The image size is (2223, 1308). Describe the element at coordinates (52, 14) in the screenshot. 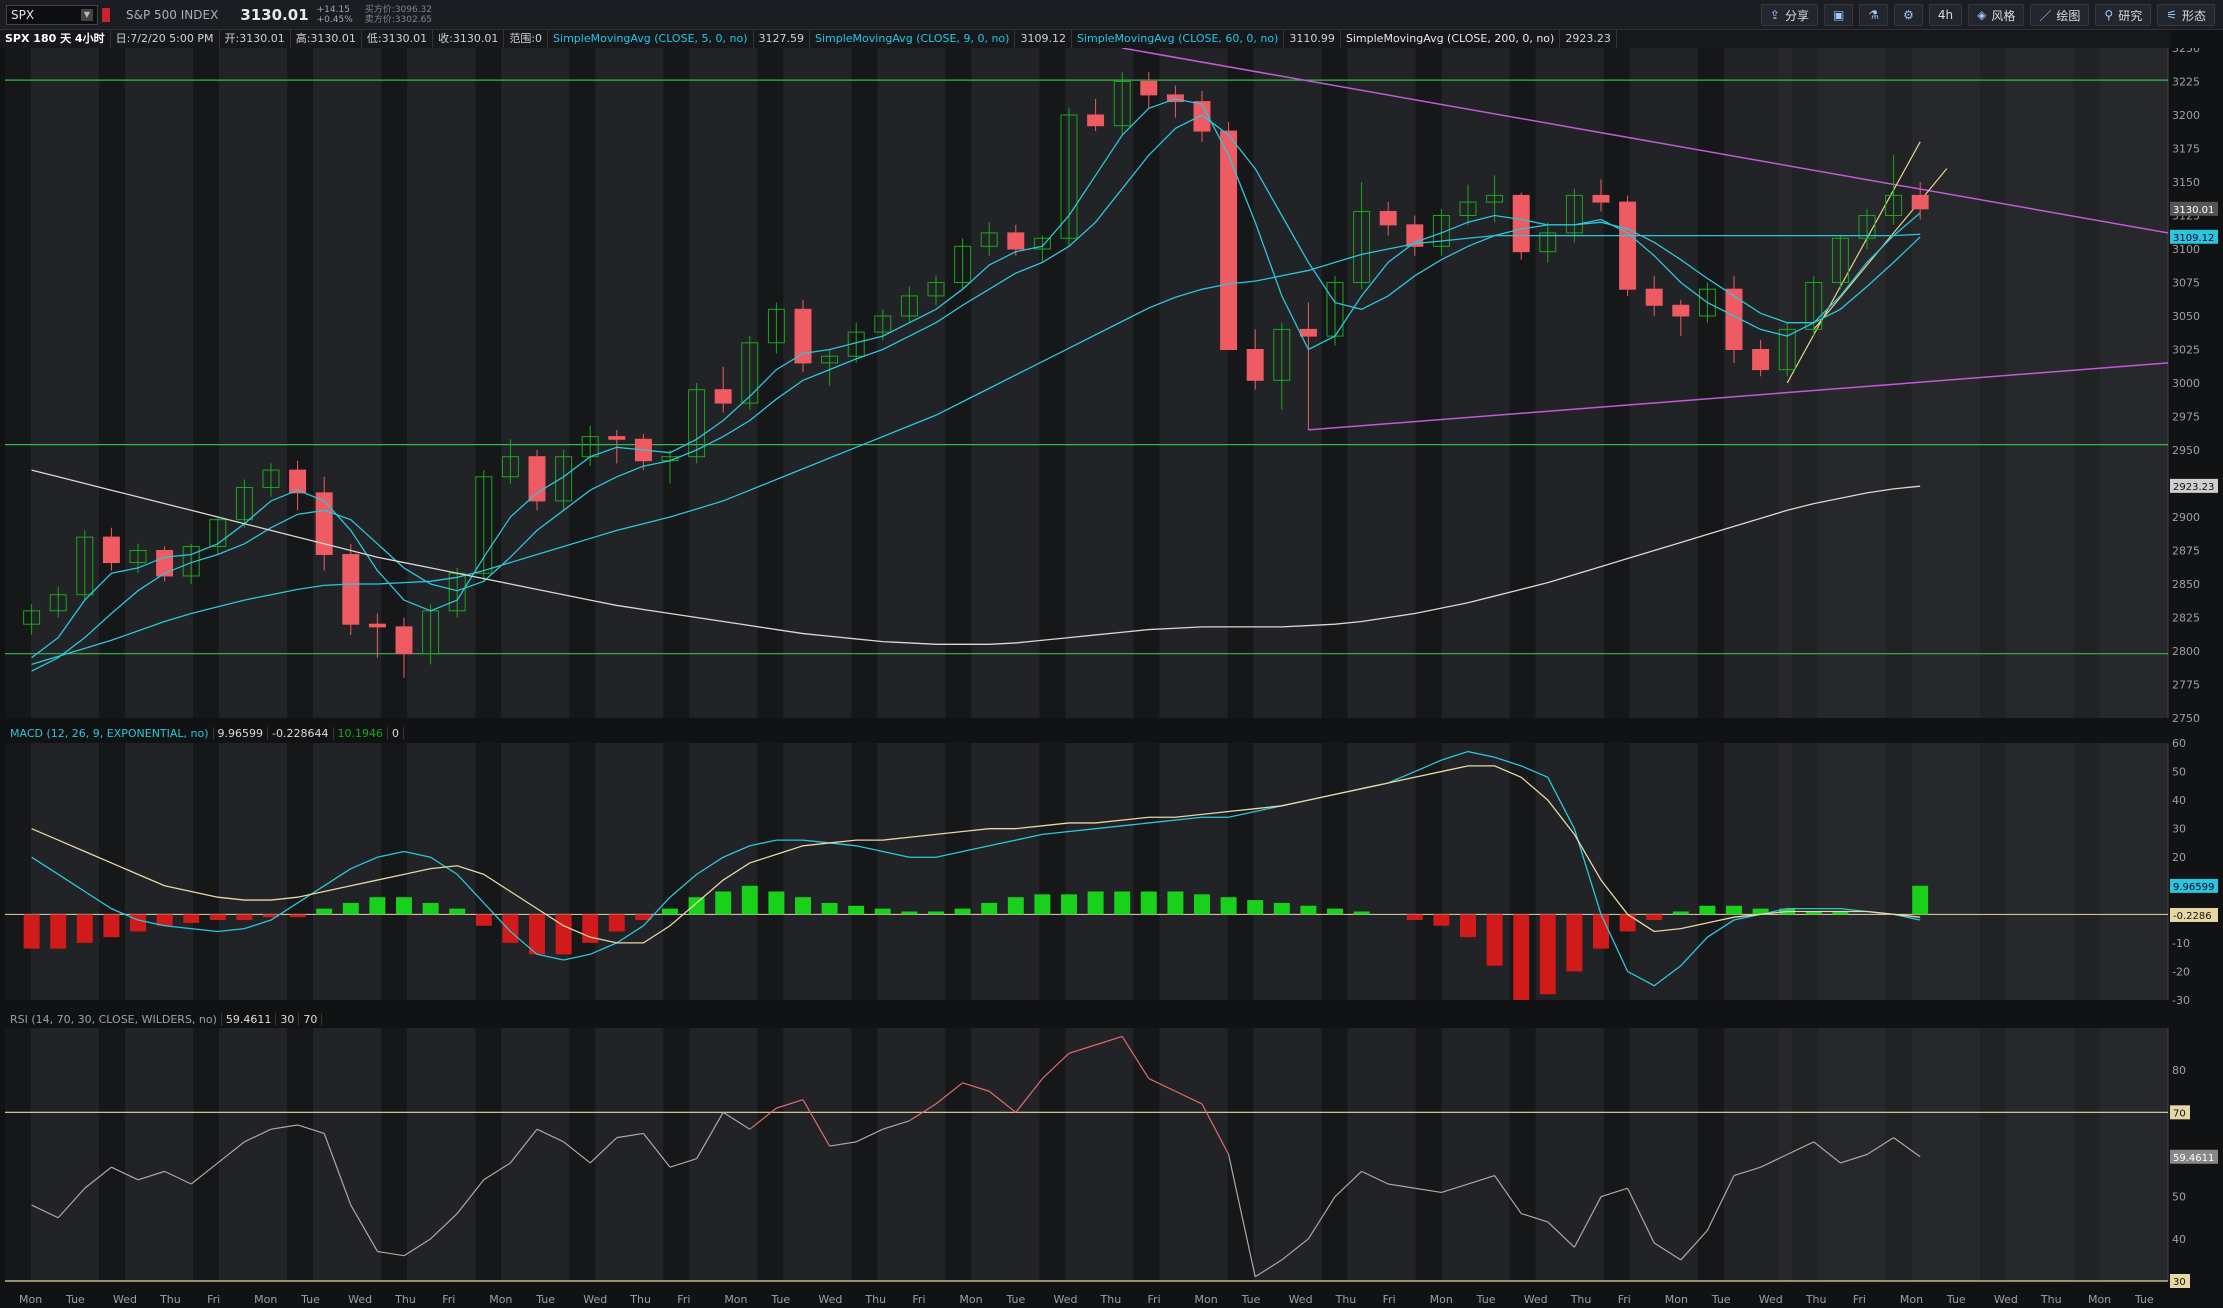

I see `symbol-input: SPX ▼` at that location.